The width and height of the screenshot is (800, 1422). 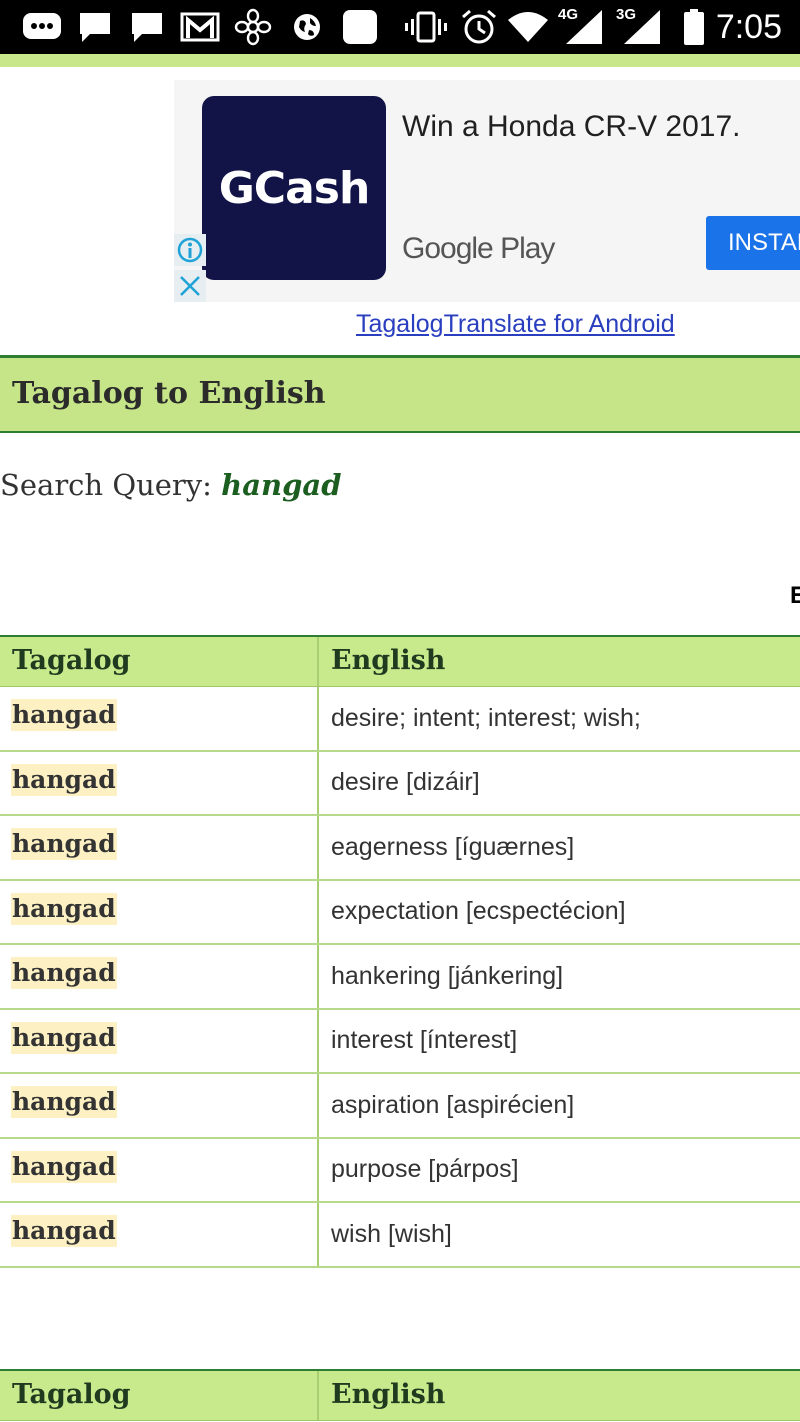 What do you see at coordinates (479, 27) in the screenshot?
I see `alarm-icon` at bounding box center [479, 27].